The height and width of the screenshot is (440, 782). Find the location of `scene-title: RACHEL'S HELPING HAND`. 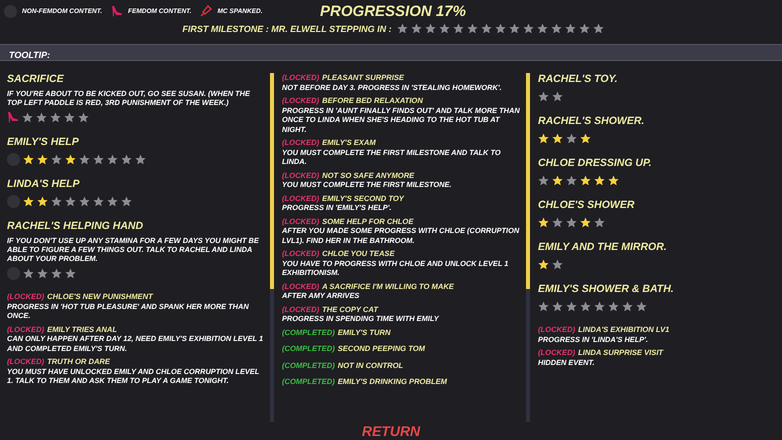

scene-title: RACHEL'S HELPING HAND is located at coordinates (75, 226).